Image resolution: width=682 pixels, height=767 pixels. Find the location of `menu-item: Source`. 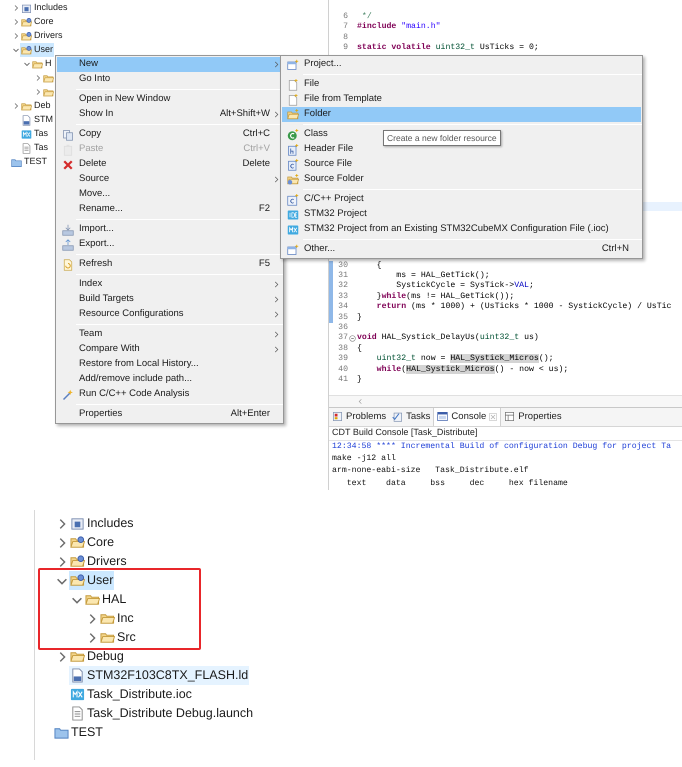

menu-item: Source is located at coordinates (94, 179).